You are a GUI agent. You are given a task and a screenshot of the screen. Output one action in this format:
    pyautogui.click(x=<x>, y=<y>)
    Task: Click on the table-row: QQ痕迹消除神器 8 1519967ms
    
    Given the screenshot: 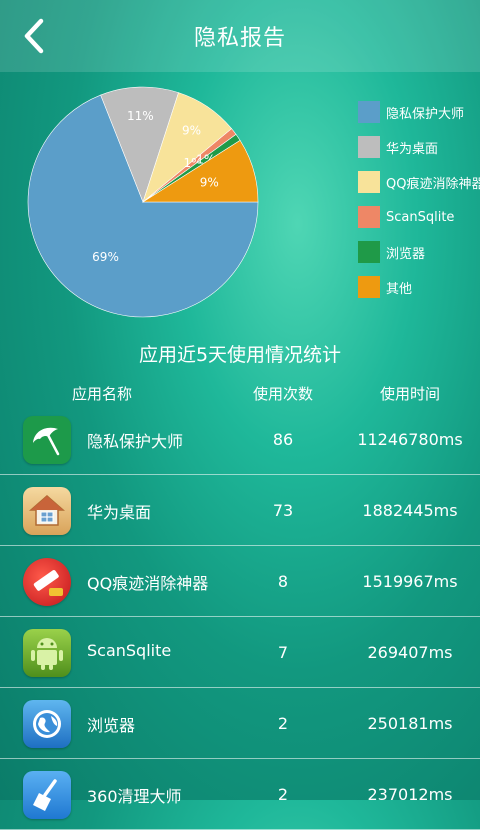 What is the action you would take?
    pyautogui.click(x=240, y=581)
    